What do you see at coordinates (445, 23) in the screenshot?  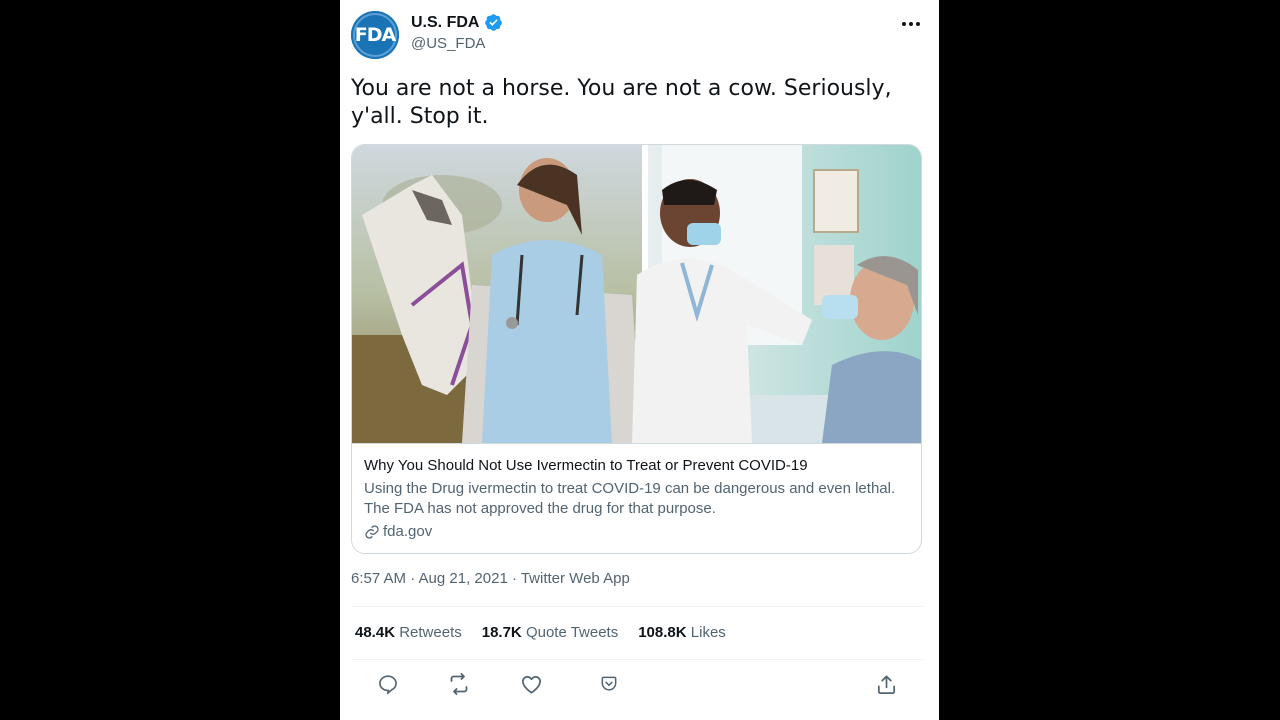 I see `display-name: U.S. FDA` at bounding box center [445, 23].